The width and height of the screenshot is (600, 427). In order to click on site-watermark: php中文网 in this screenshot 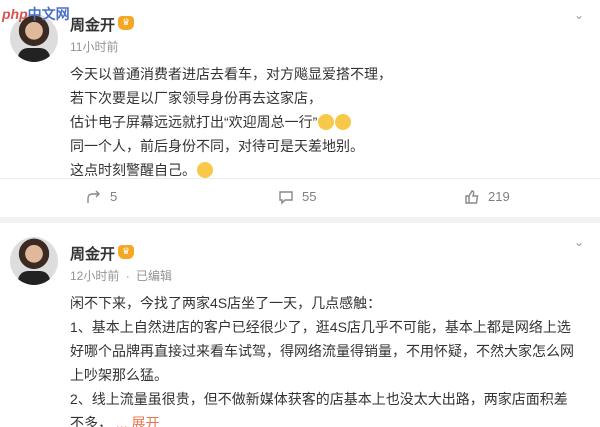, I will do `click(36, 14)`.